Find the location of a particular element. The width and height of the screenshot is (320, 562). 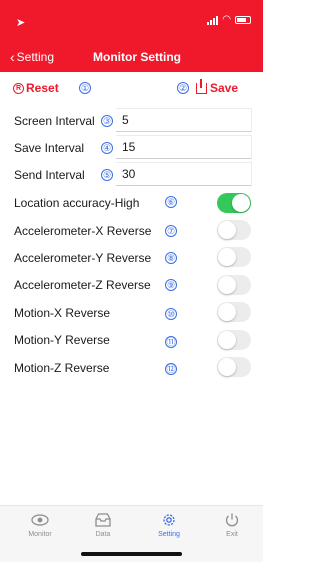

home-indicator is located at coordinates (131, 554).